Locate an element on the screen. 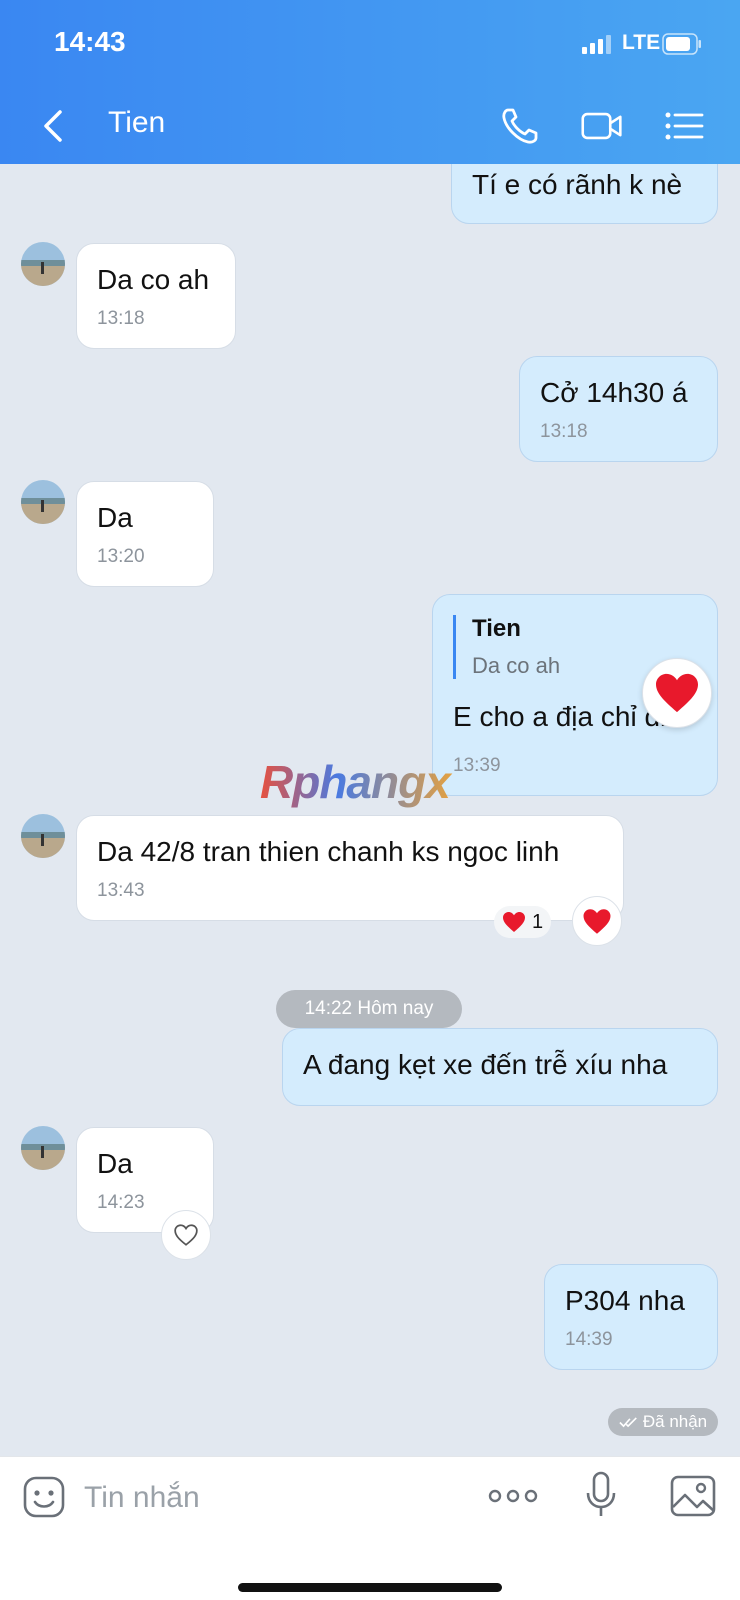 The image size is (740, 1600). message-text: A đang kẹt xe đến trễ xíu nha is located at coordinates (485, 1064).